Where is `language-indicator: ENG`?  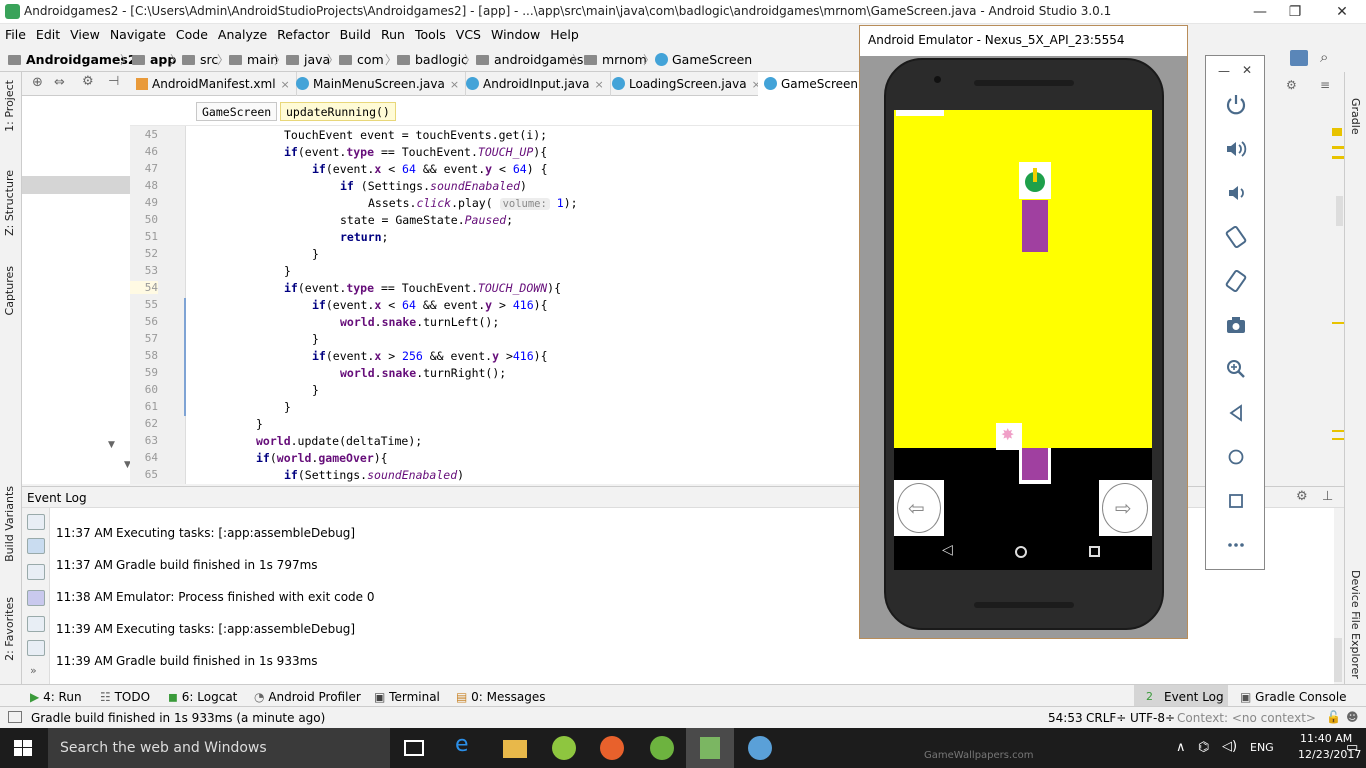 language-indicator: ENG is located at coordinates (1262, 747).